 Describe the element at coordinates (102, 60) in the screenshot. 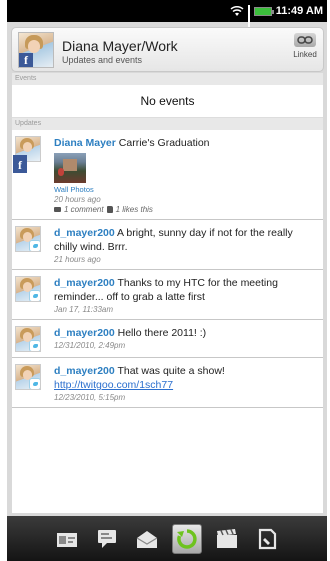

I see `contact-subtitle: Updates and events` at that location.